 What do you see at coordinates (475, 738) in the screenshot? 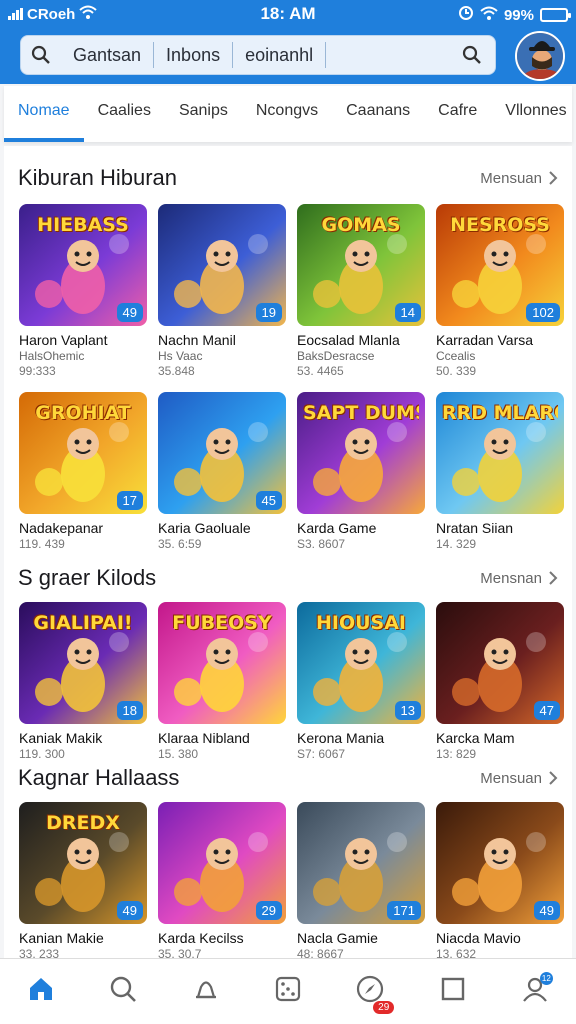
I see `game-name: Karcka Mam` at bounding box center [475, 738].